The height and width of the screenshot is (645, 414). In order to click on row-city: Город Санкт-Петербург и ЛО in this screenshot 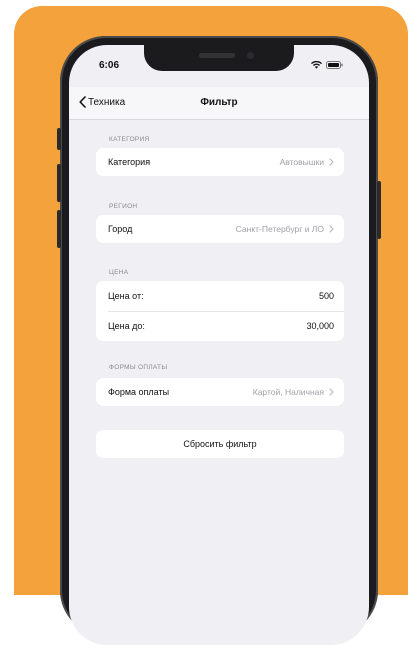, I will do `click(220, 229)`.